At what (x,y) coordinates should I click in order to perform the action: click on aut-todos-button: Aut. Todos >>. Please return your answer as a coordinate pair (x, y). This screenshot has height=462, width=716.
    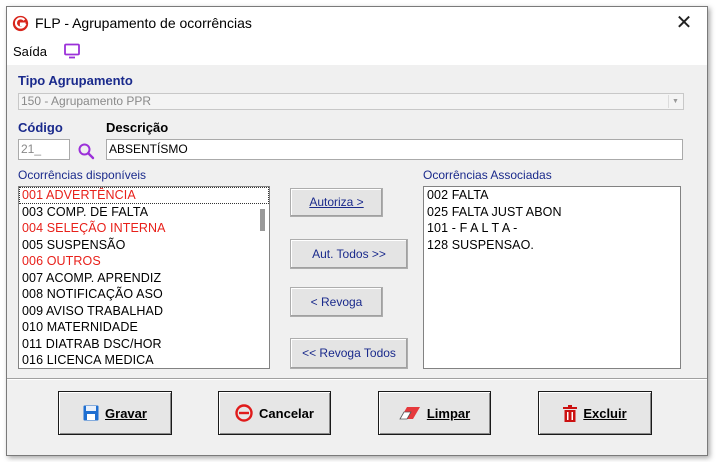
    Looking at the image, I should click on (349, 254).